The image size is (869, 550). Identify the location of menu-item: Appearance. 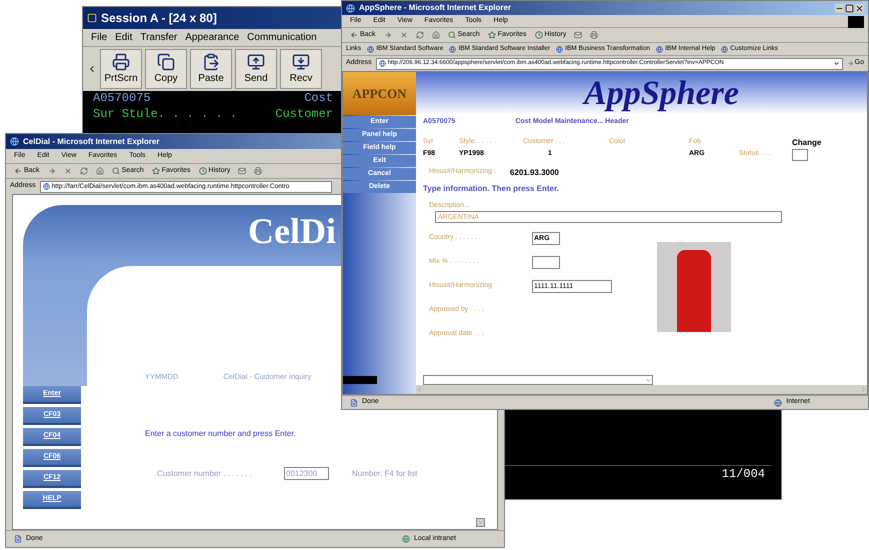
(212, 37).